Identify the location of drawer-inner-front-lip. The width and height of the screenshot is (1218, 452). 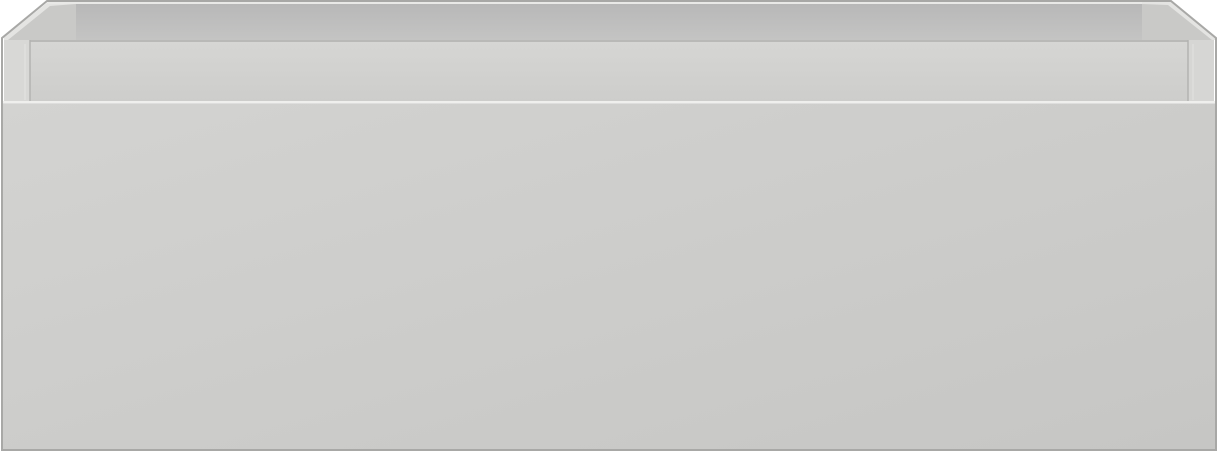
(609, 71).